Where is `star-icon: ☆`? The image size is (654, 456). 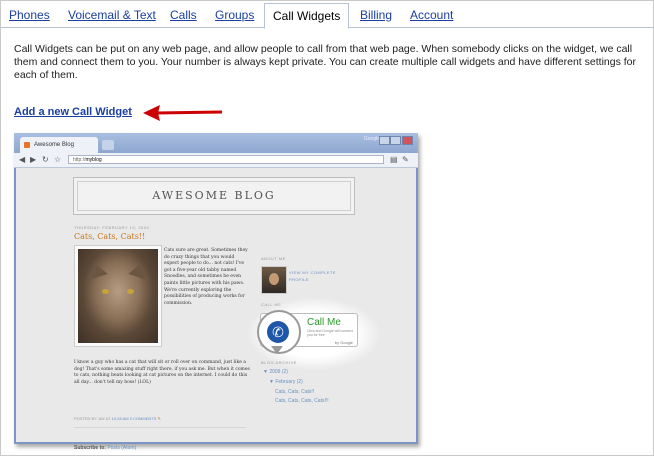 star-icon: ☆ is located at coordinates (58, 159).